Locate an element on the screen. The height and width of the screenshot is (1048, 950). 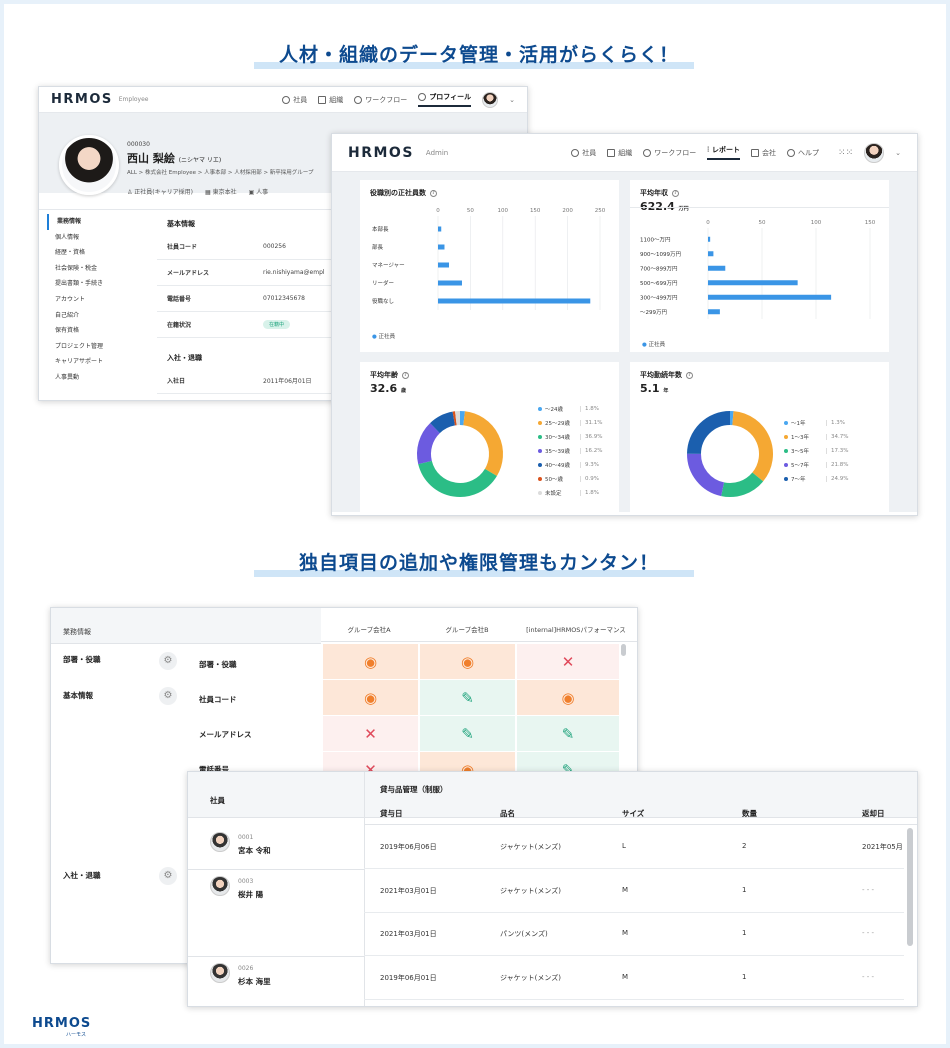
headline-1-text: 人材・組織のデータ管理・活用がらくらく！ is located at coordinates (478, 55).